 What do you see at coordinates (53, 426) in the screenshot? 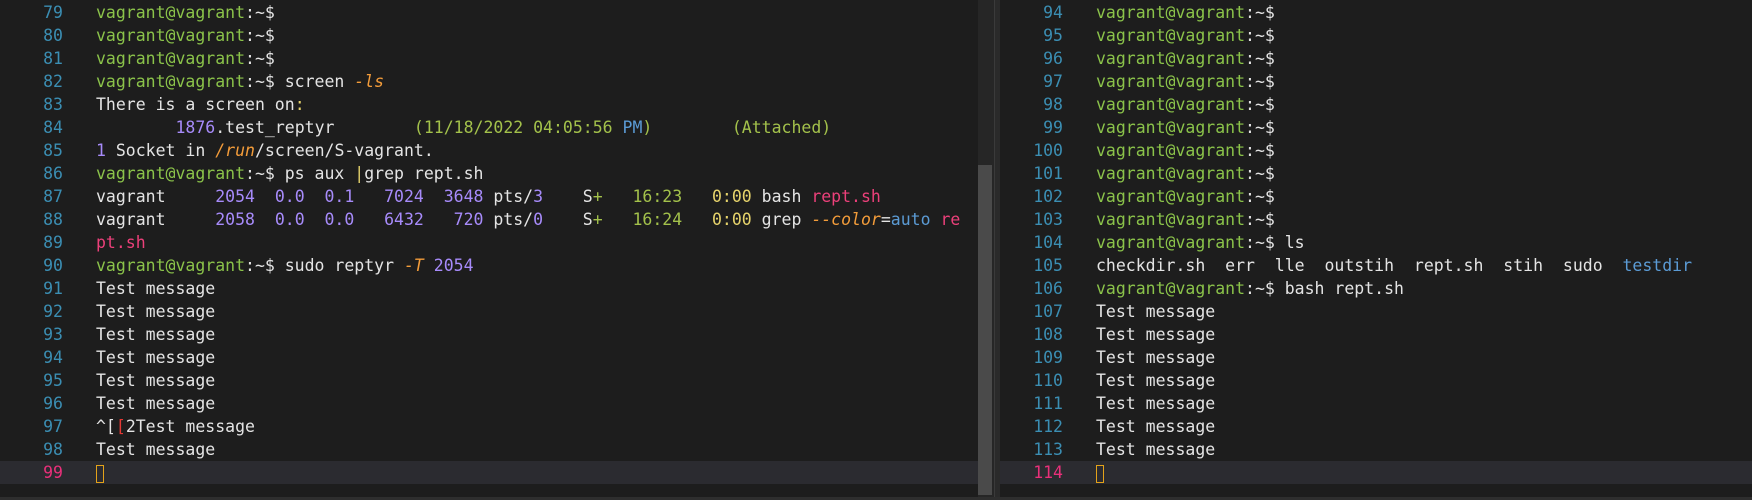
I see `line-number: 97` at bounding box center [53, 426].